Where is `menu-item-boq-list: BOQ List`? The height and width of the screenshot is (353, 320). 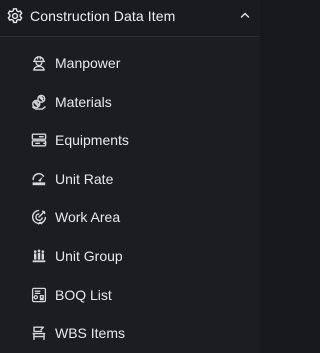
menu-item-boq-list: BOQ List is located at coordinates (130, 295).